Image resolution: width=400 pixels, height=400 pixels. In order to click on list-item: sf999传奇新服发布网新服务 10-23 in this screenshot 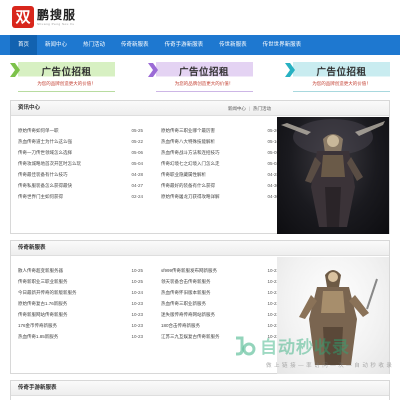, I will do `click(220, 270)`.